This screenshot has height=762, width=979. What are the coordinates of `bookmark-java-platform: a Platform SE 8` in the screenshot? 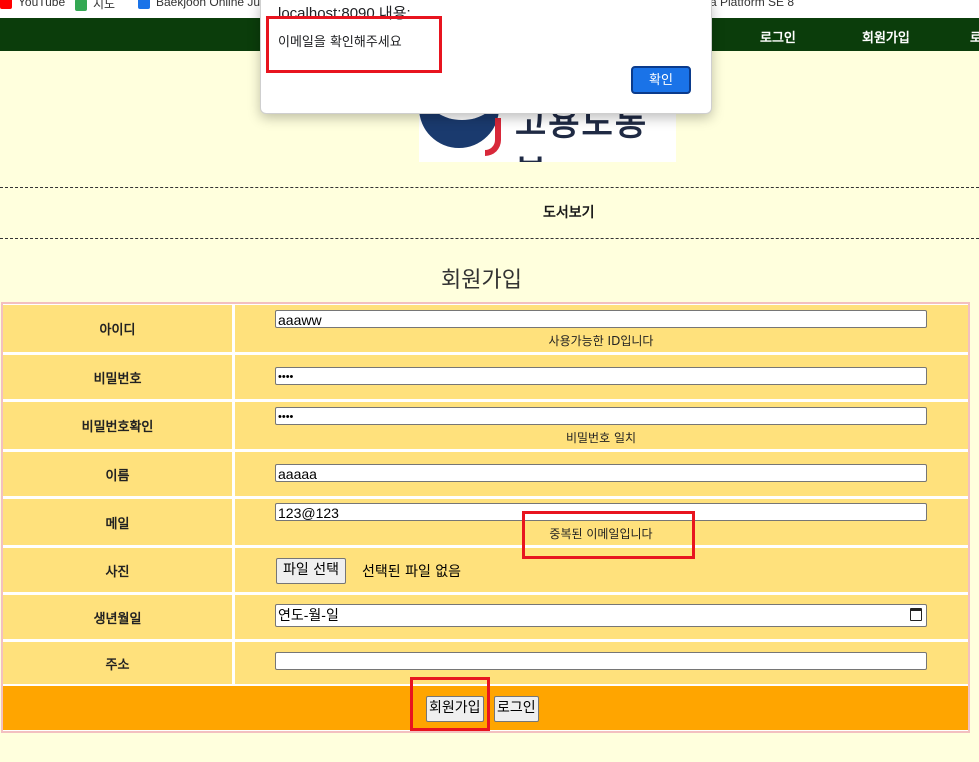 It's located at (752, 4).